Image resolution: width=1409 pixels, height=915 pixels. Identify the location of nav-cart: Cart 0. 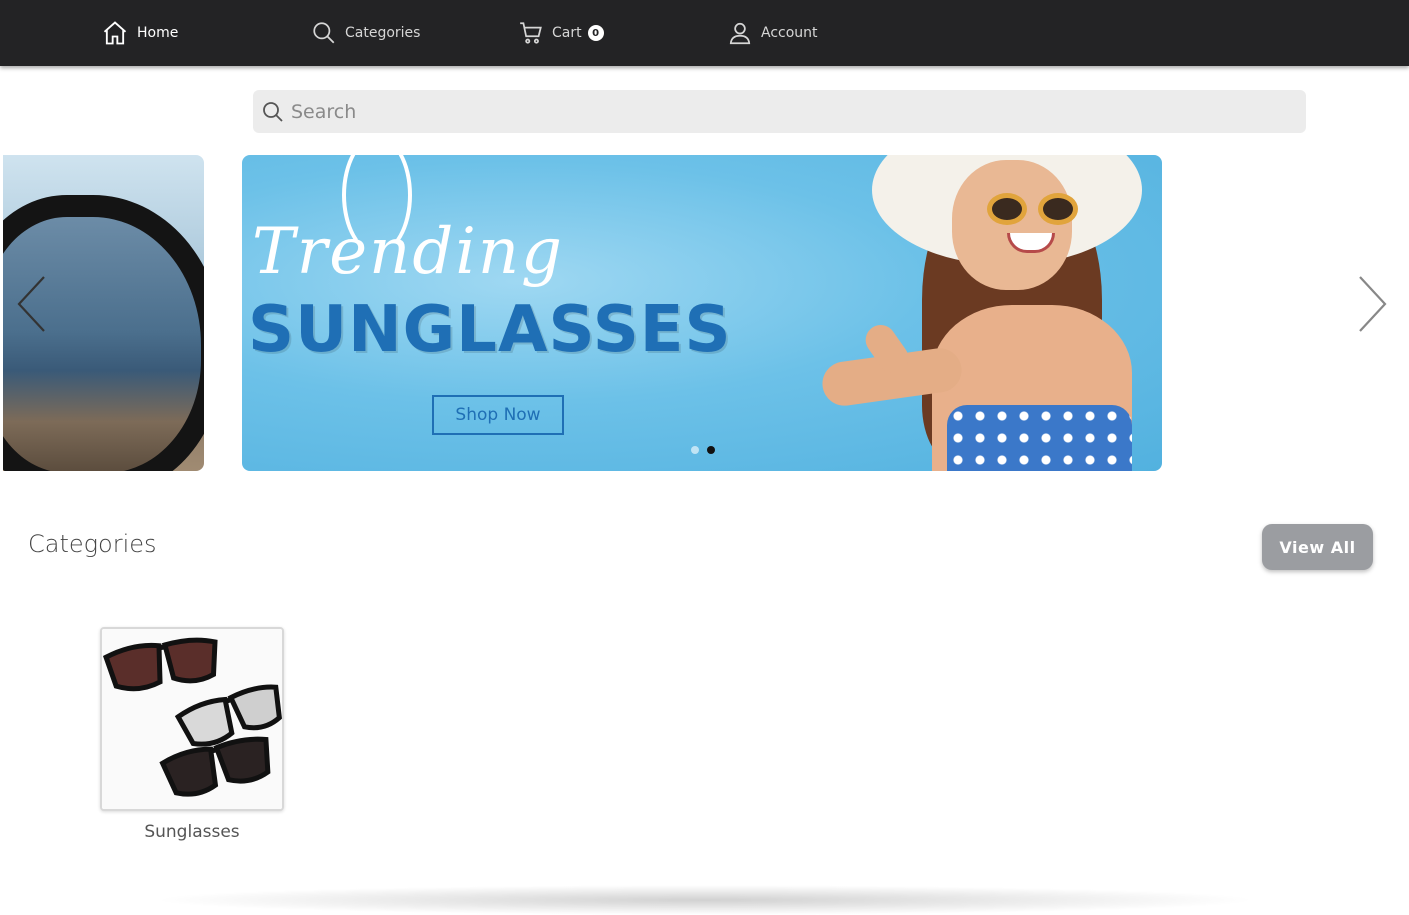
(561, 33).